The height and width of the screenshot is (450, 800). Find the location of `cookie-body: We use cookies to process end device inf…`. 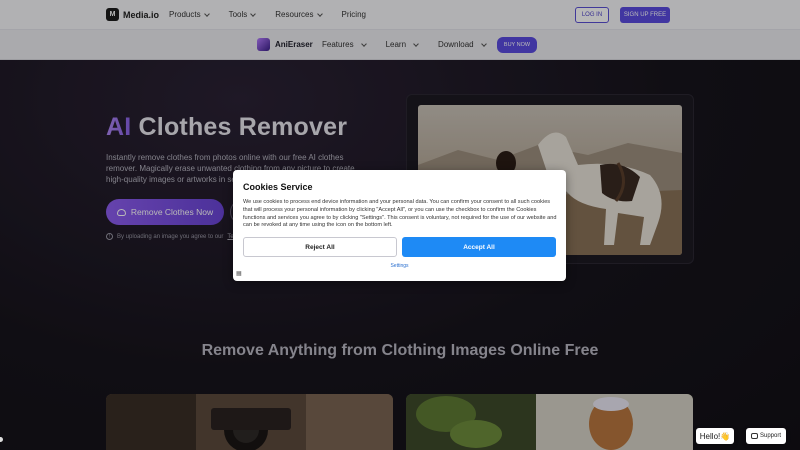

cookie-body: We use cookies to process end device inf… is located at coordinates (400, 214).